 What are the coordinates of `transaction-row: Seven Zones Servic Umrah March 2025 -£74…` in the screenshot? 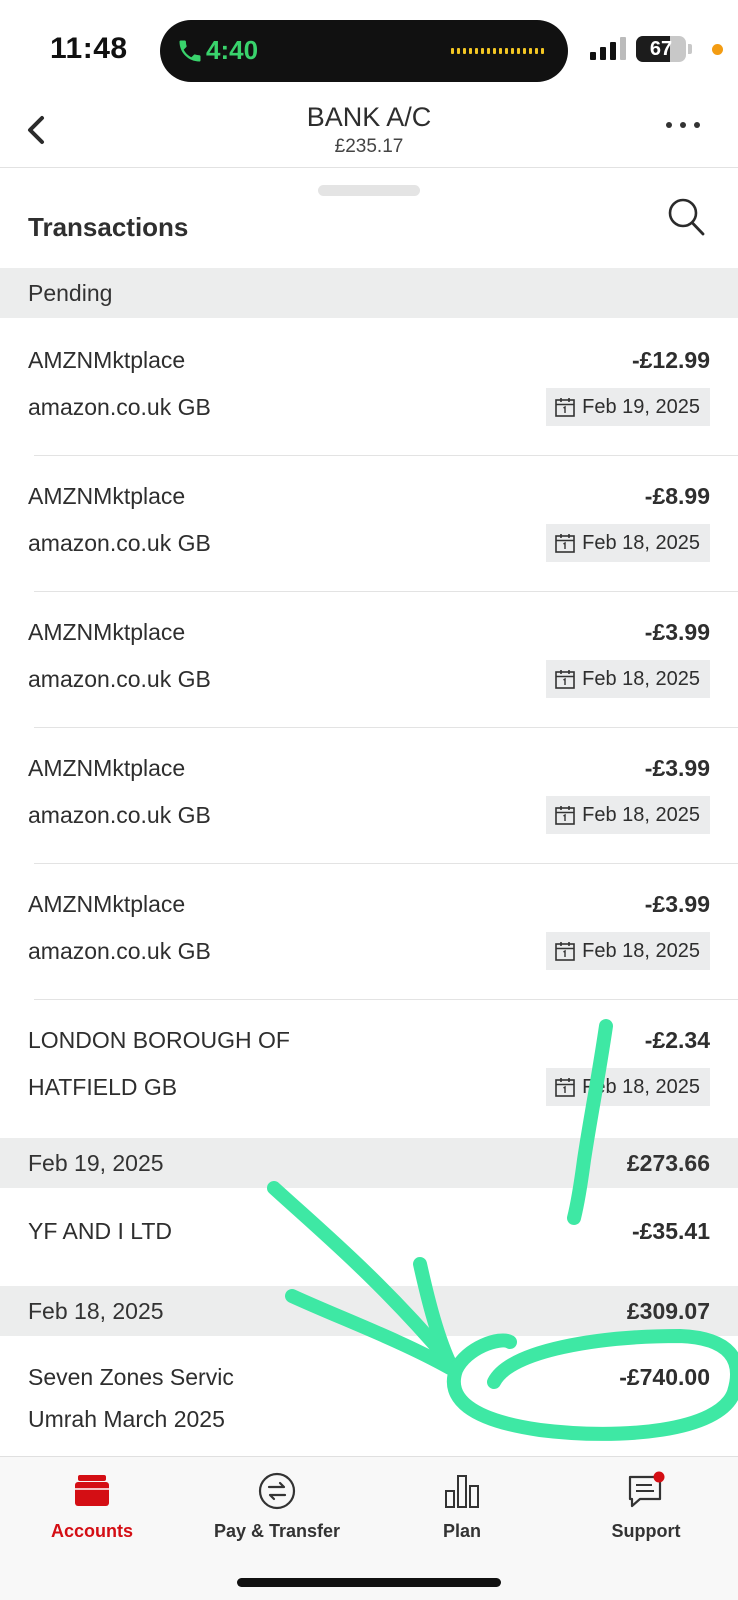 It's located at (369, 1396).